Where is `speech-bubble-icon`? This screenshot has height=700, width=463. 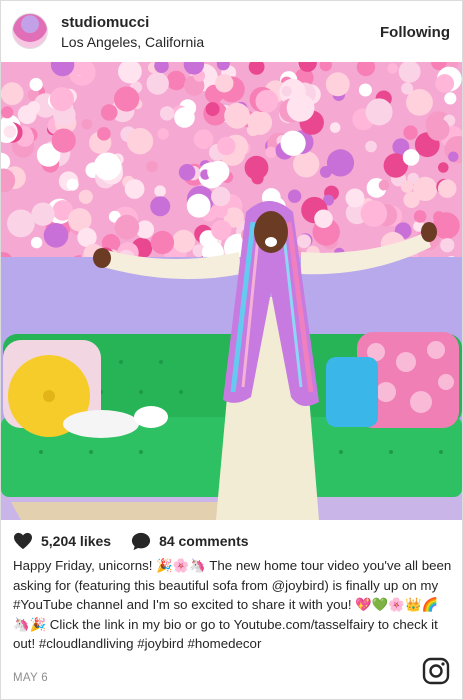
speech-bubble-icon is located at coordinates (141, 541).